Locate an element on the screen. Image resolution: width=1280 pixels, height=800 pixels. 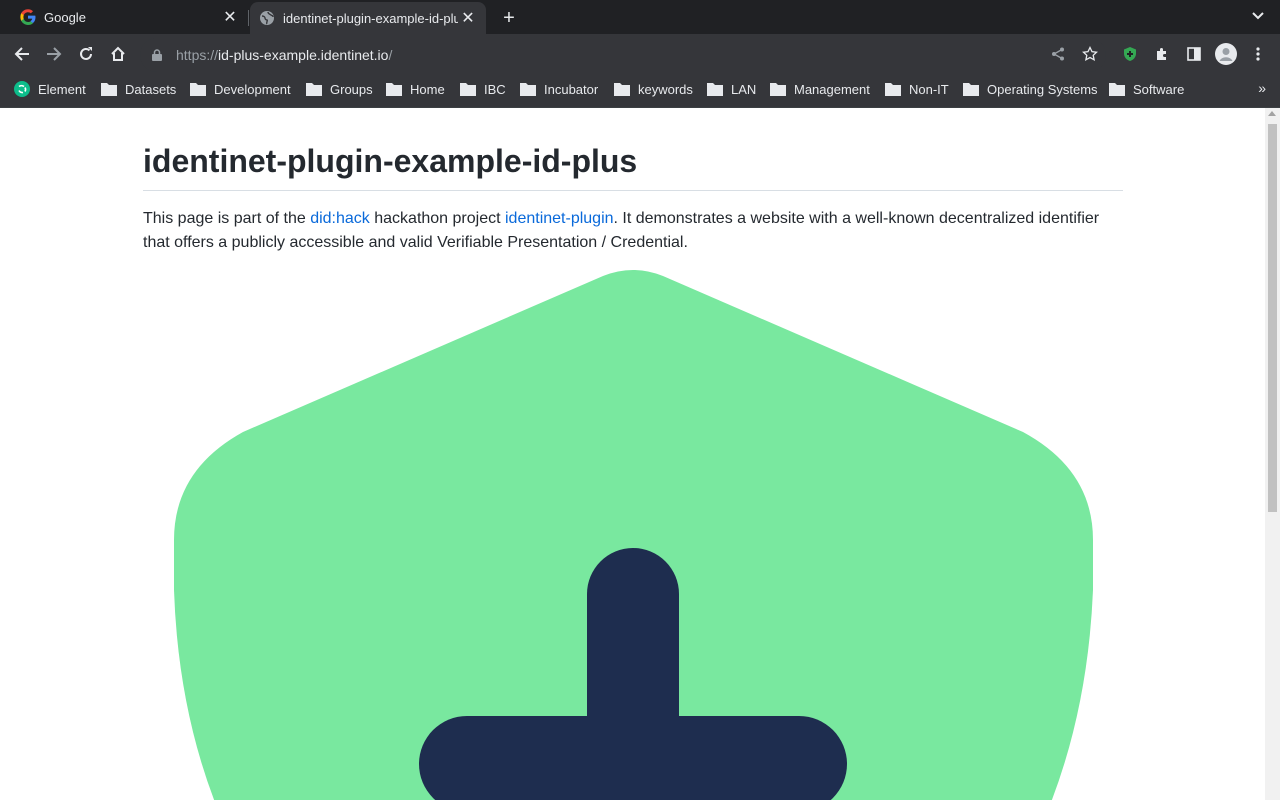
url-host: id-plus-example.identinet.io is located at coordinates (303, 55).